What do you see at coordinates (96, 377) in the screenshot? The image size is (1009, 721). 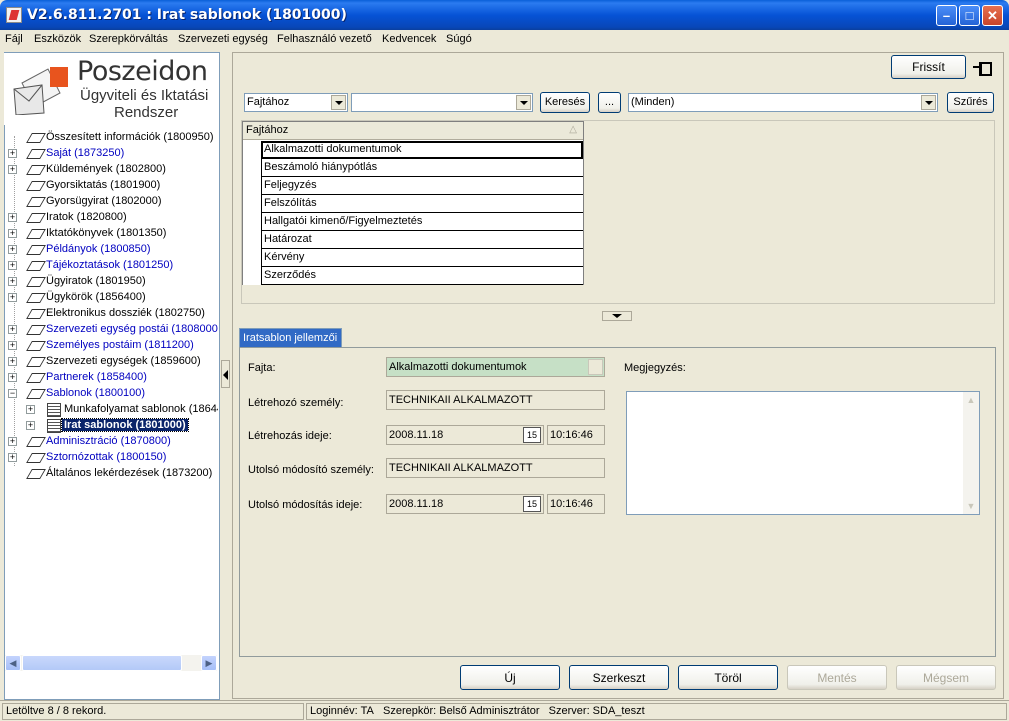 I see `tree-item-label: Partnerek (1858400)` at bounding box center [96, 377].